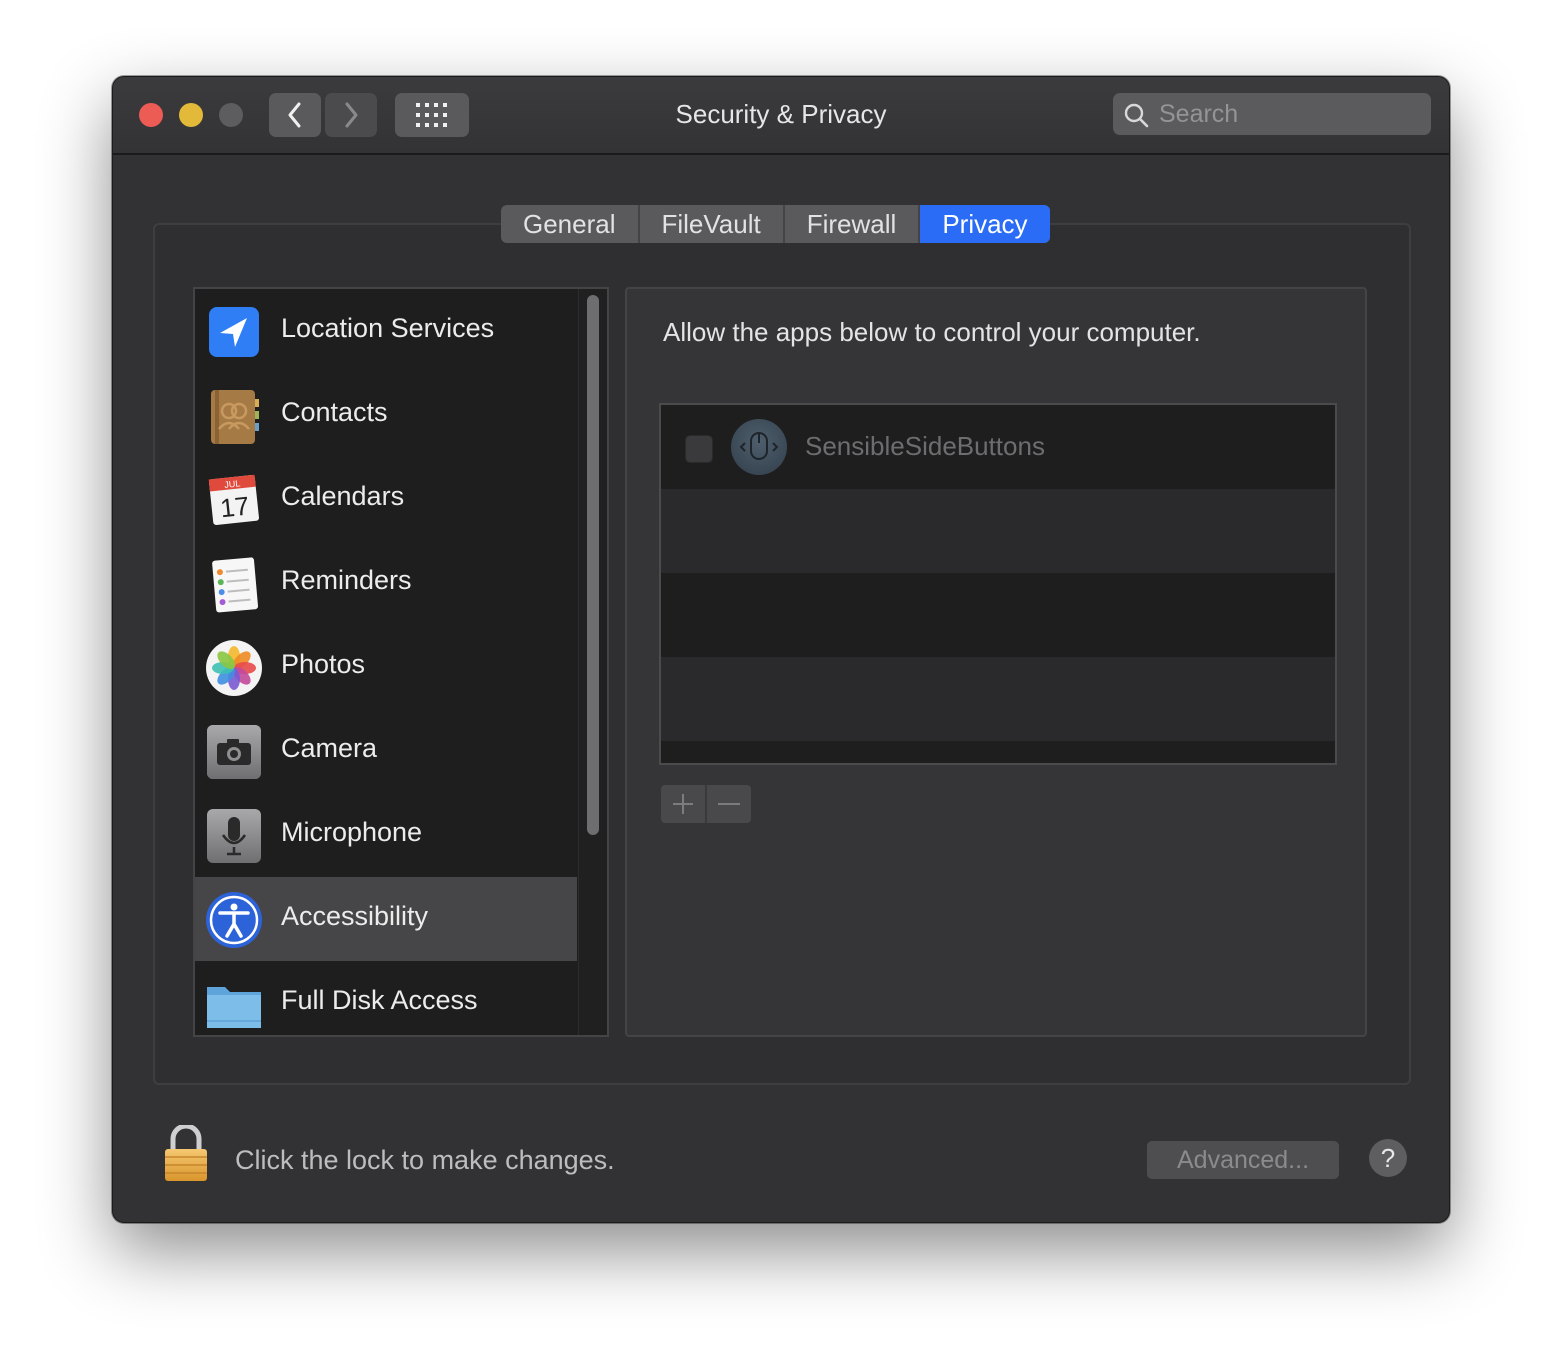 This screenshot has width=1560, height=1370. Describe the element at coordinates (379, 1000) in the screenshot. I see `sidebar-item-label: Full Disk Access` at that location.